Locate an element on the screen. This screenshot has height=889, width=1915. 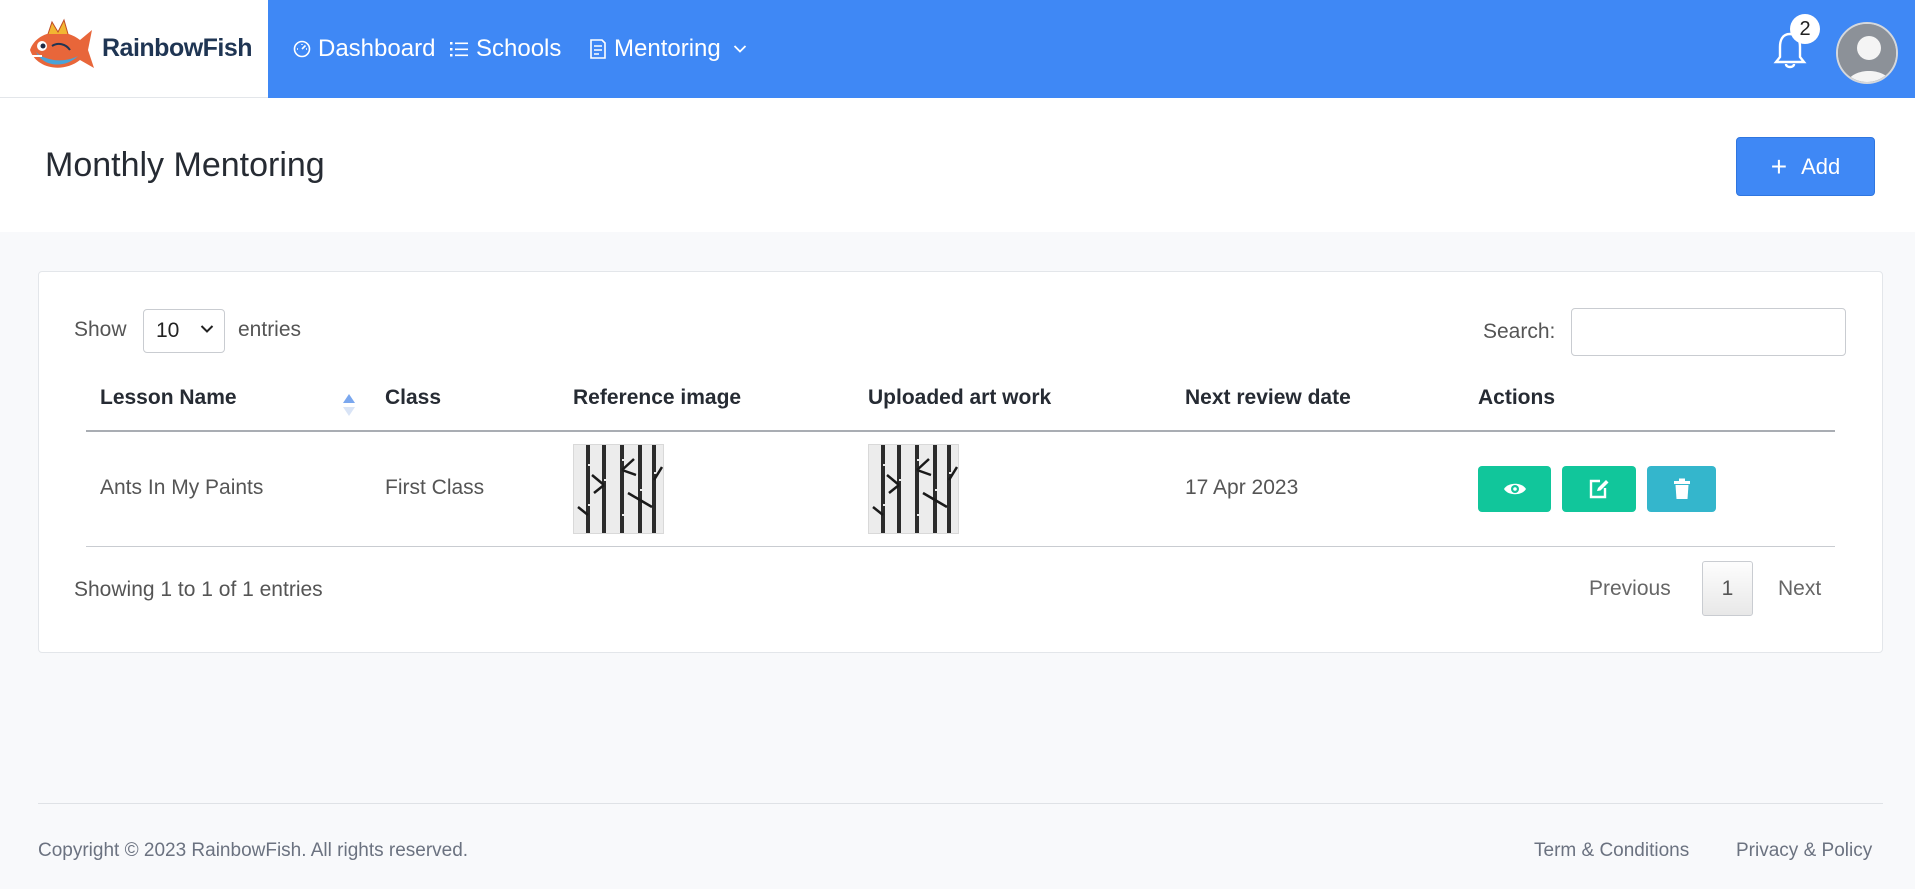
column-header-next-review-date: Next review date is located at coordinates (1268, 398).